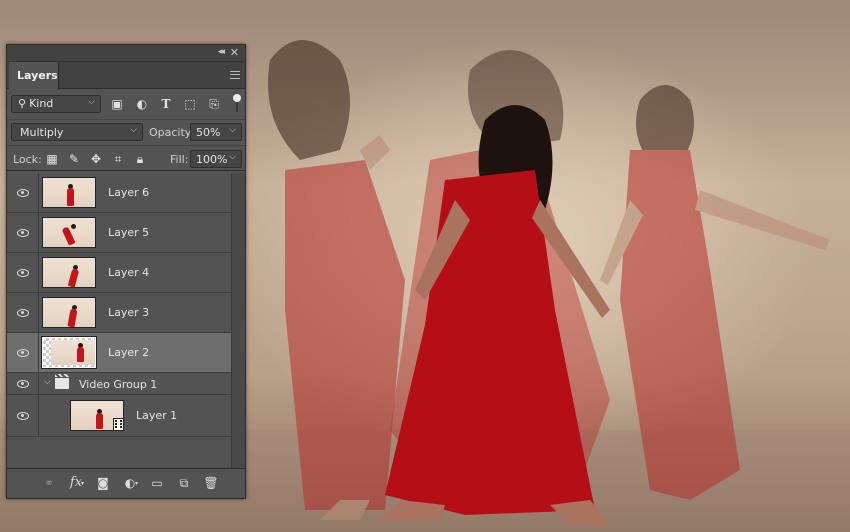  I want to click on new-layer-icon: ⧉, so click(184, 483).